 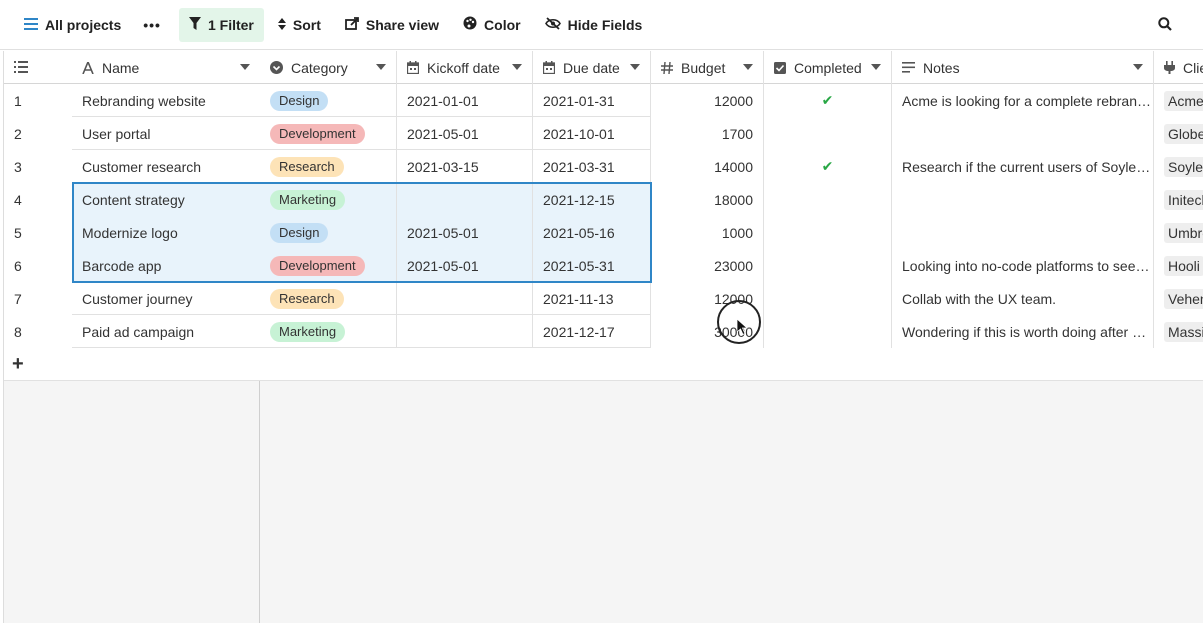 What do you see at coordinates (166, 166) in the screenshot?
I see `cell-name: Customer research` at bounding box center [166, 166].